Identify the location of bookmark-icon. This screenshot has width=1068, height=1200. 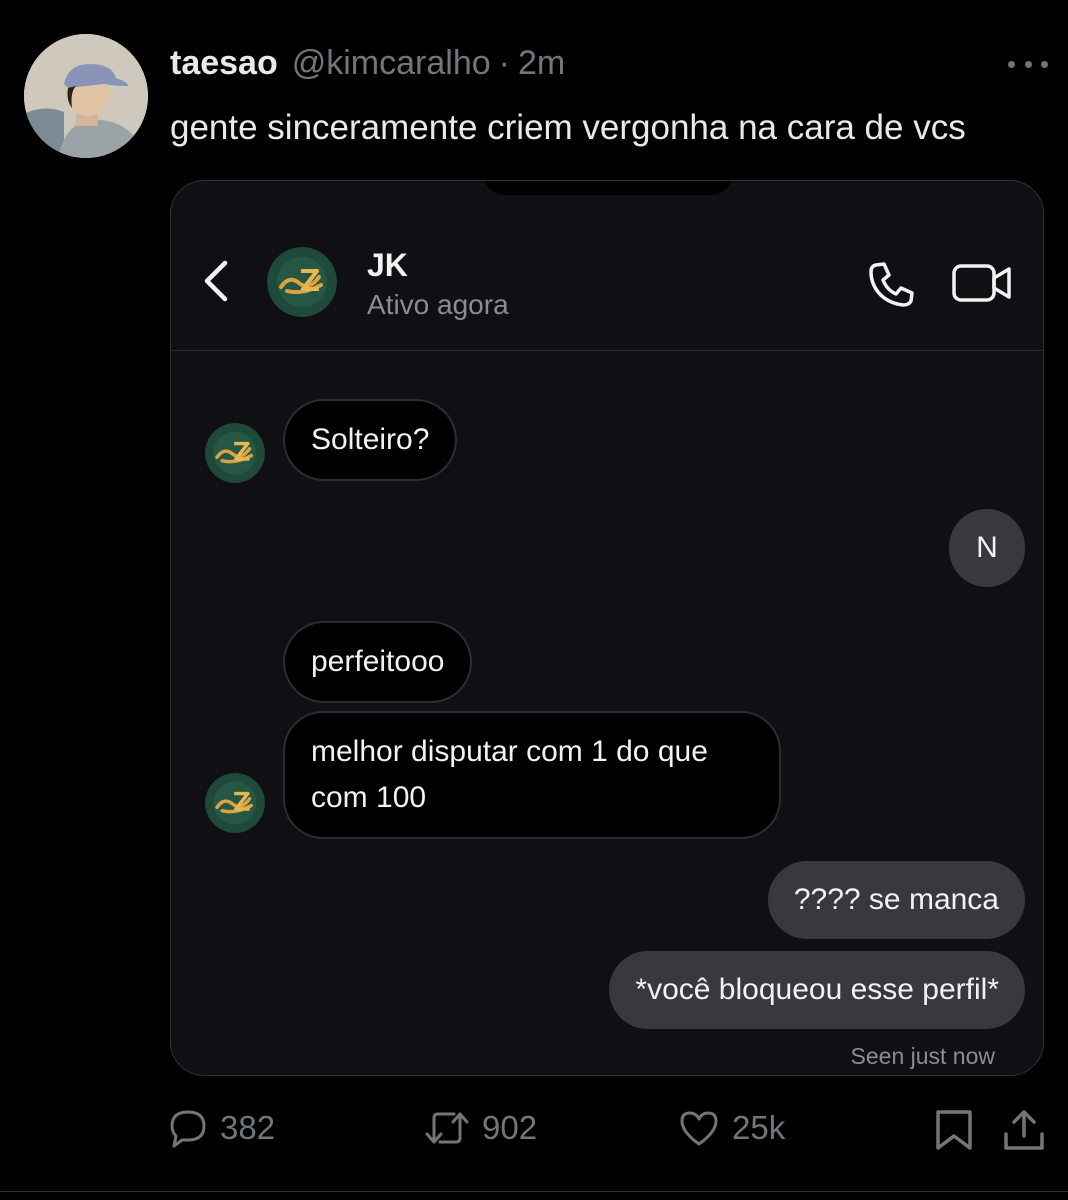
(954, 1130).